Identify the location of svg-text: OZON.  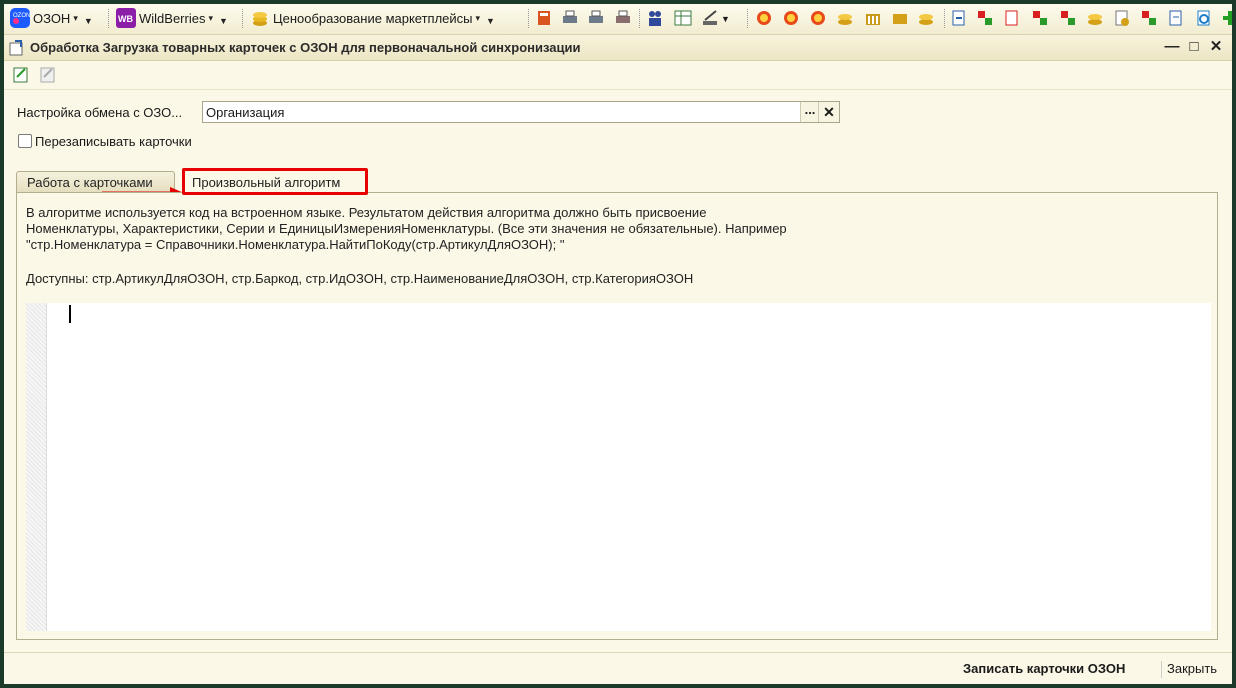
(21, 16).